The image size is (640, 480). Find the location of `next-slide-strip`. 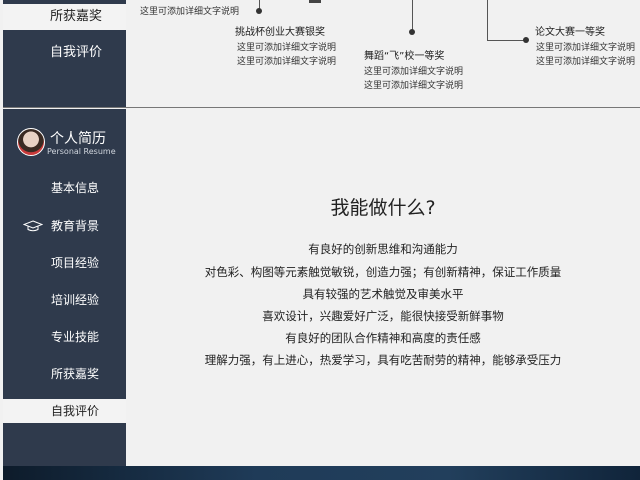

next-slide-strip is located at coordinates (320, 473).